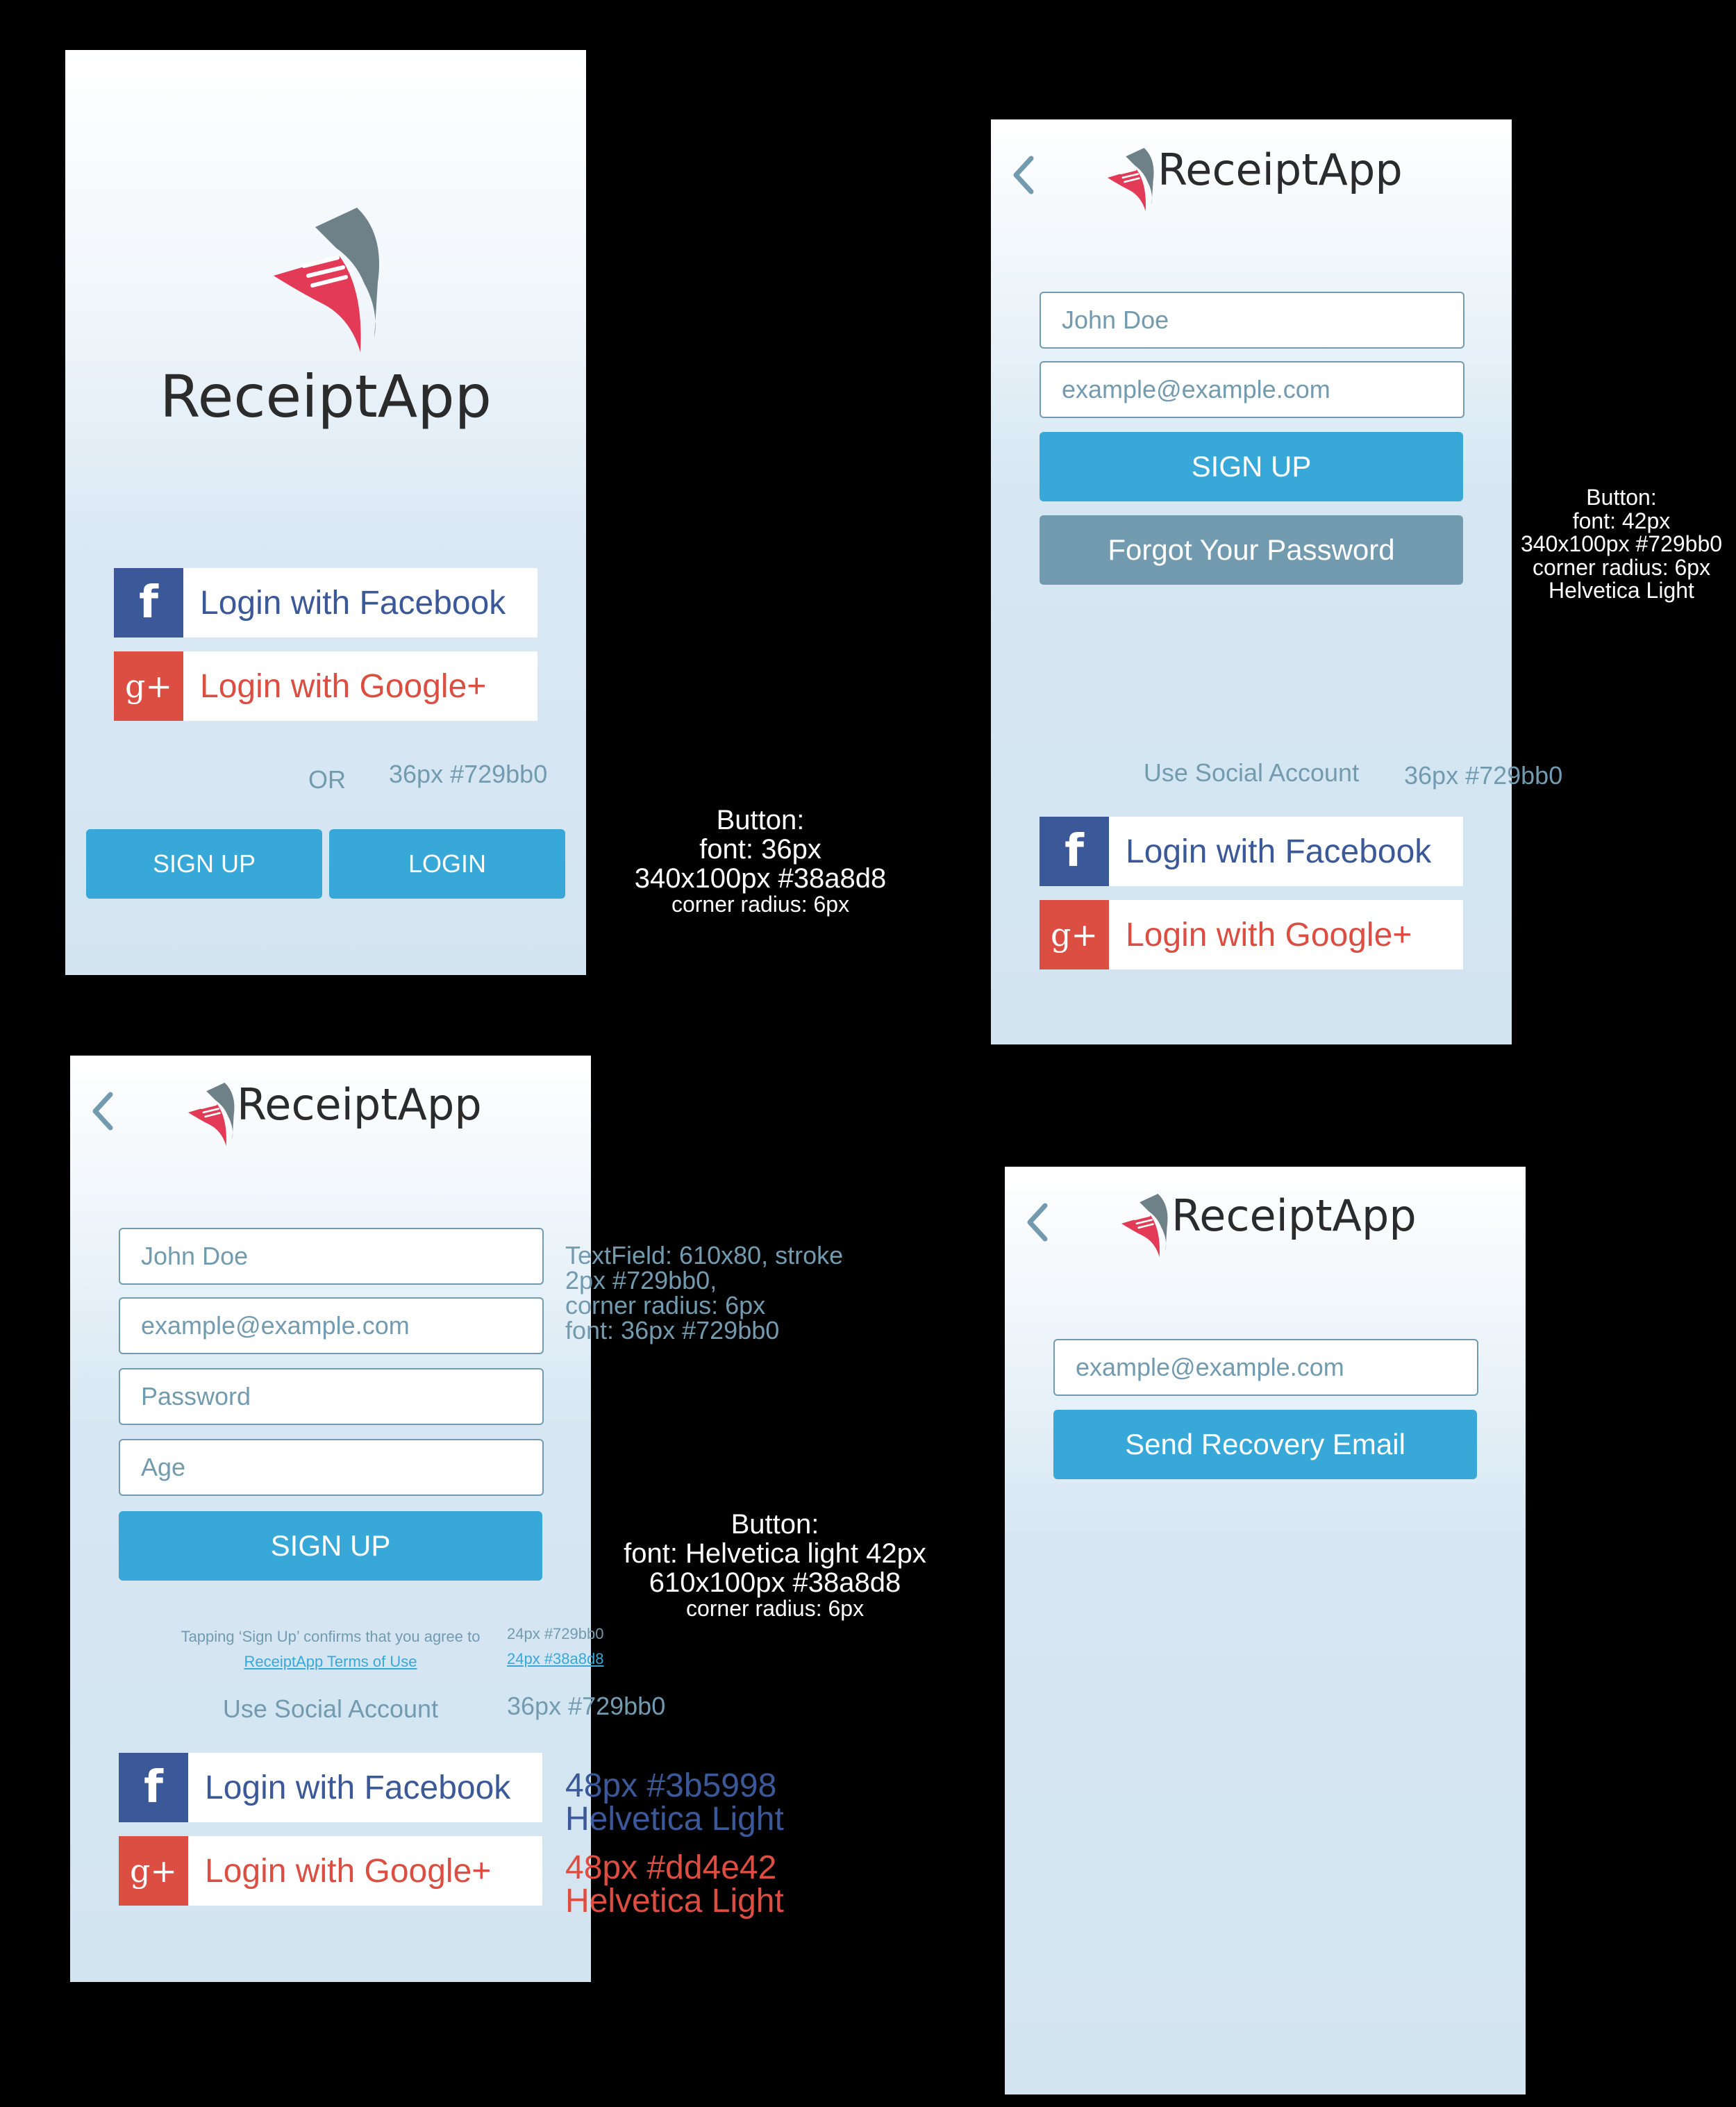 This screenshot has height=2107, width=1736. Describe the element at coordinates (468, 774) in the screenshot. I see `spec-or: 36px #729bb0` at that location.